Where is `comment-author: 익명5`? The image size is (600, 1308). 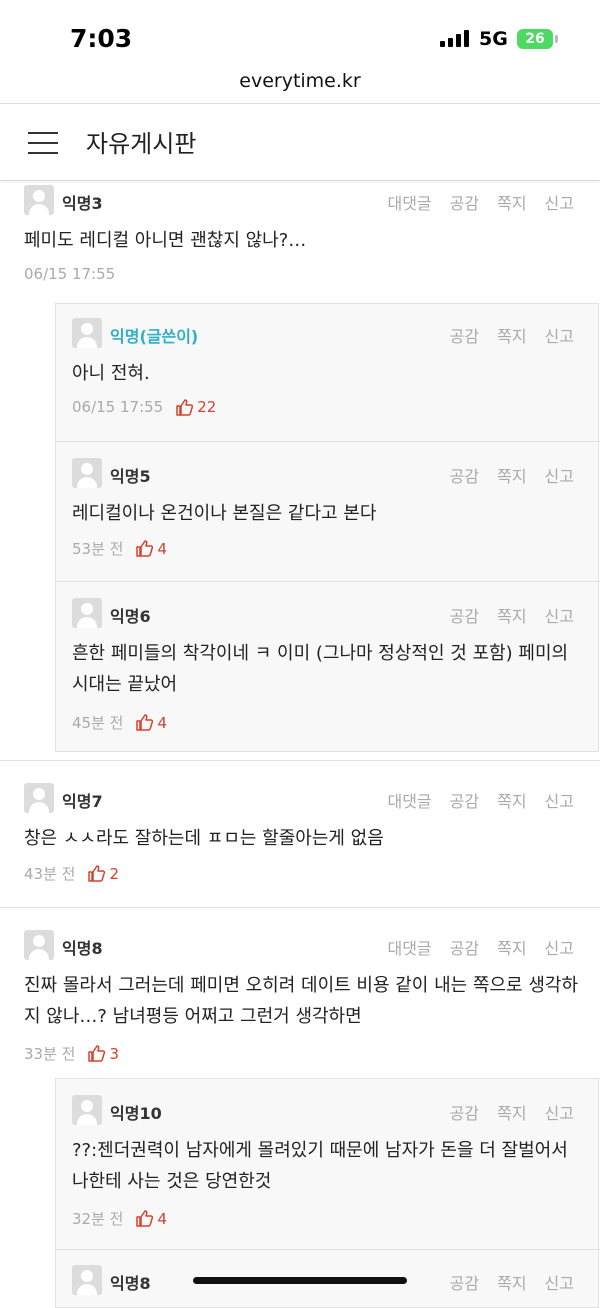
comment-author: 익명5 is located at coordinates (130, 476).